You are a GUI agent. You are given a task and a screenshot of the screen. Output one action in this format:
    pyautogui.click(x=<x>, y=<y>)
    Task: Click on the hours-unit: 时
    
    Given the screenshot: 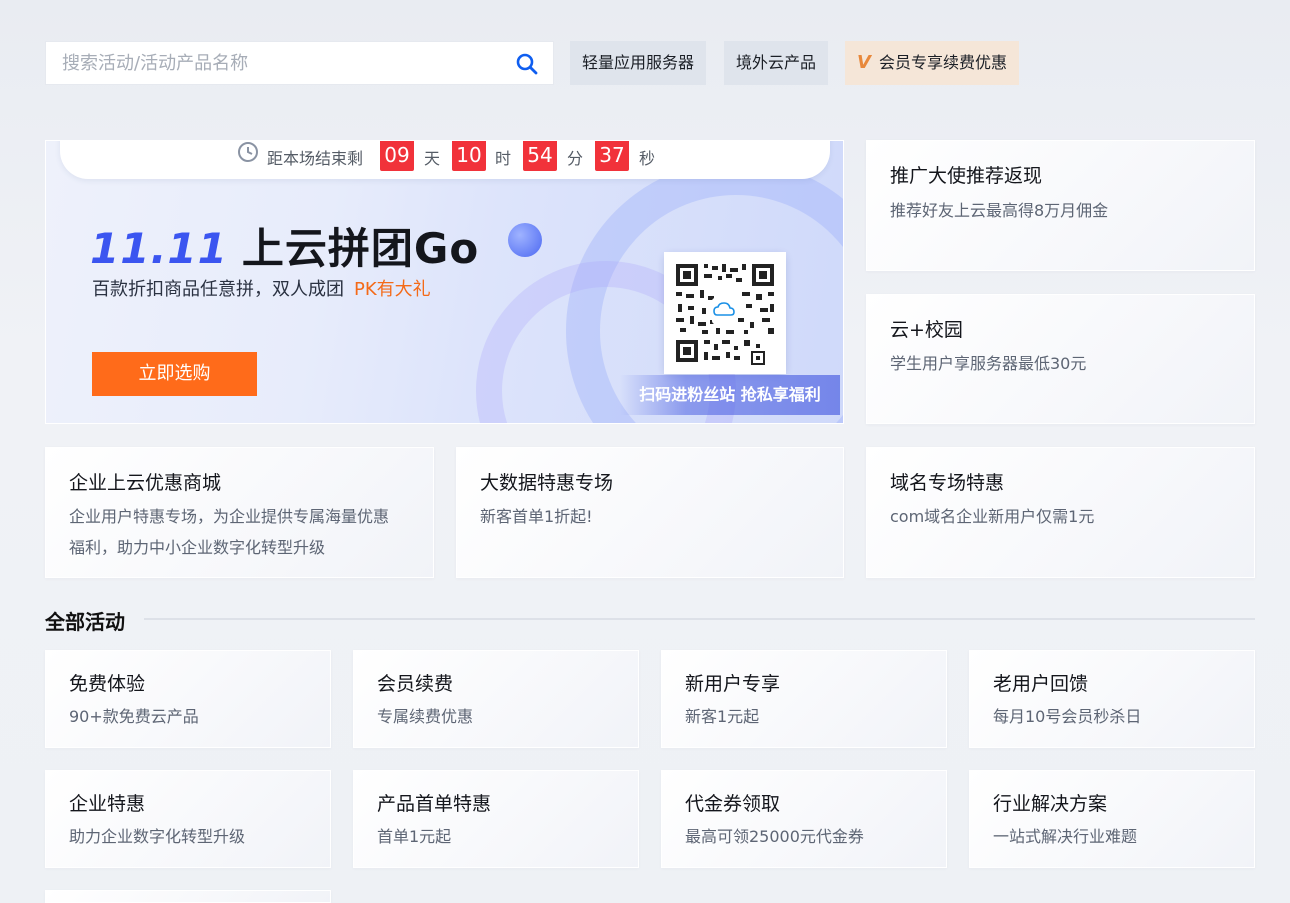 What is the action you would take?
    pyautogui.click(x=503, y=158)
    